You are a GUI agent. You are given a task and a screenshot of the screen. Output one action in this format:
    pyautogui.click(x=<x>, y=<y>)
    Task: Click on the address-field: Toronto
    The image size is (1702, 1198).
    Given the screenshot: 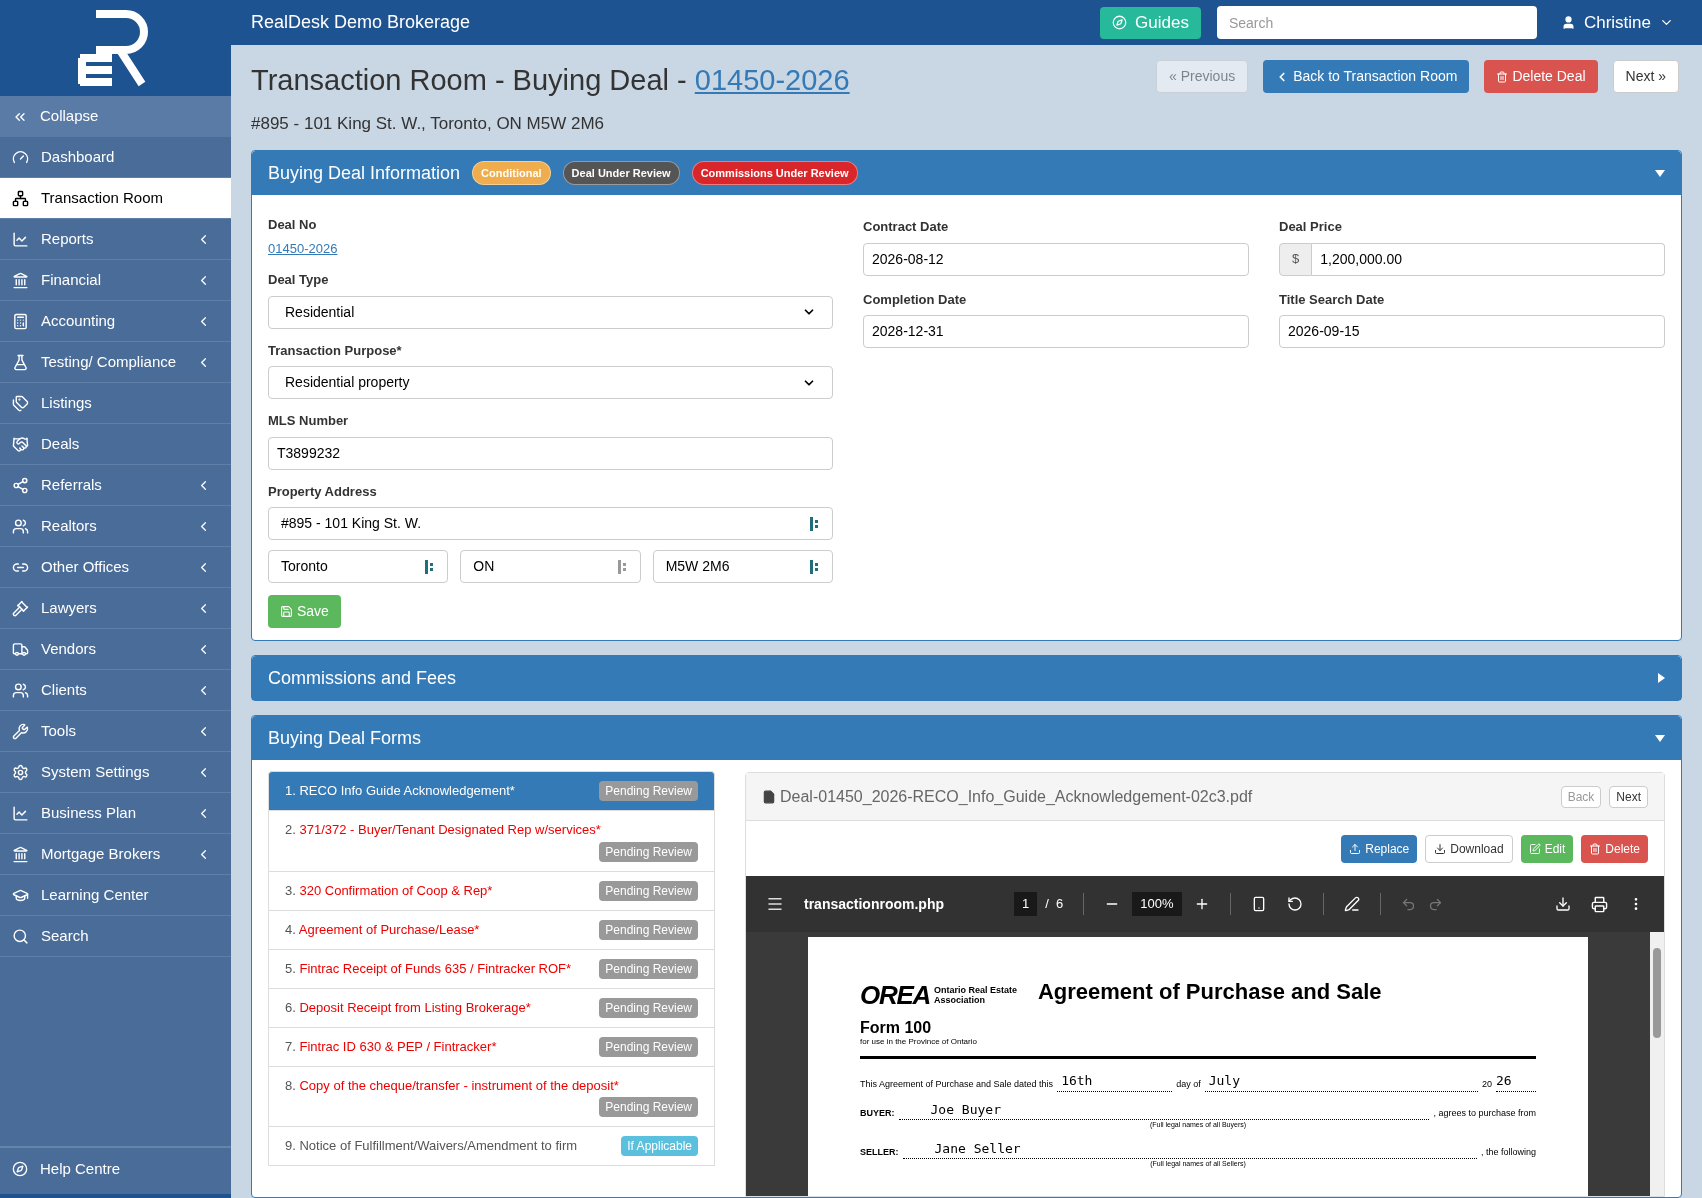 What is the action you would take?
    pyautogui.click(x=358, y=566)
    